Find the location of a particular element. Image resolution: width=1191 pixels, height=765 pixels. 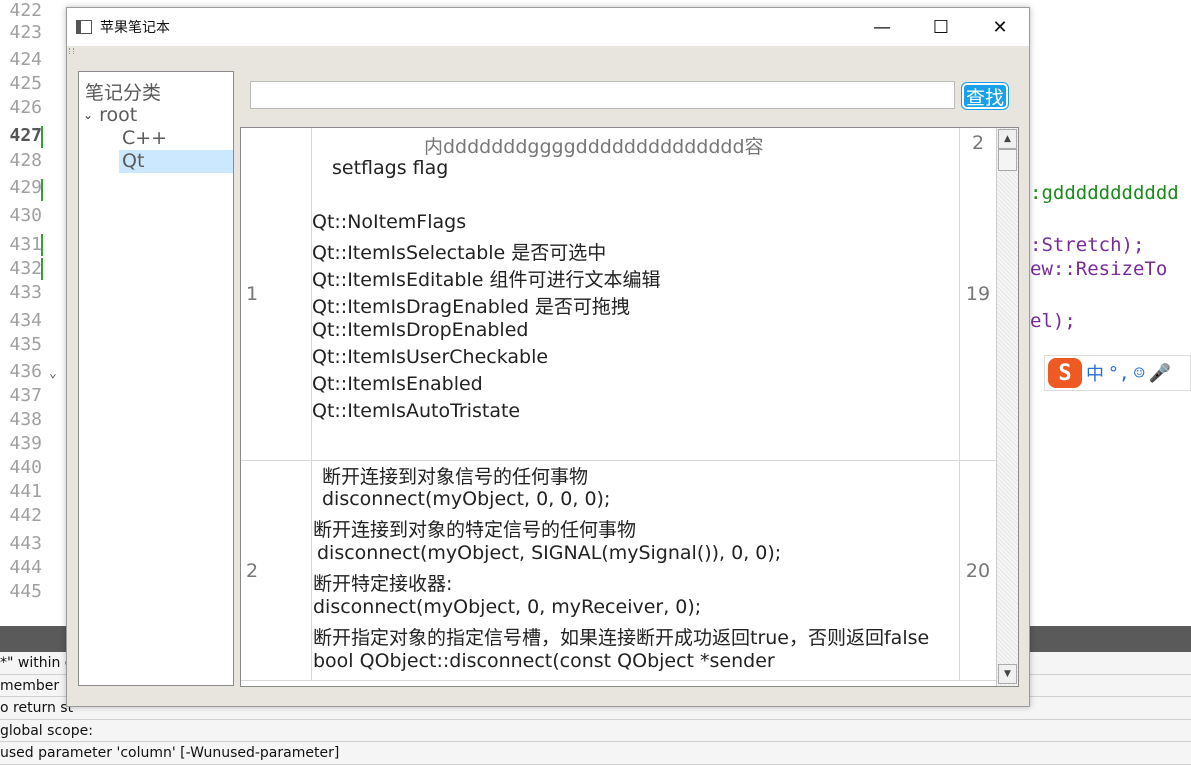

content-line: 内dddddddggggdddddddddddddd容 is located at coordinates (594, 147).